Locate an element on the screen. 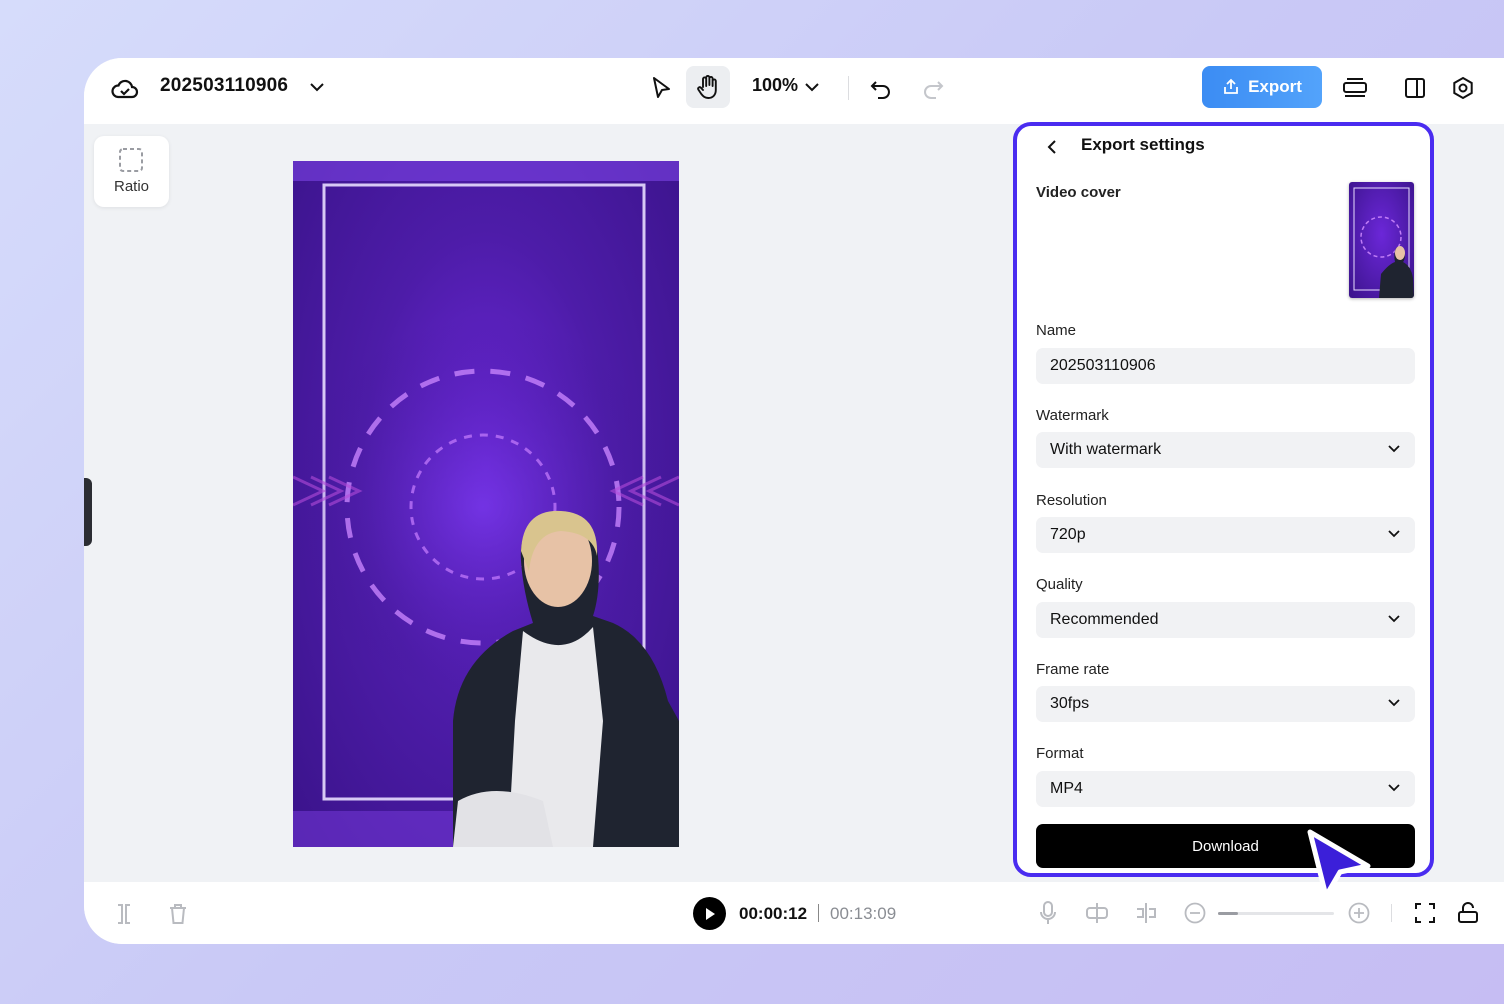 The width and height of the screenshot is (1504, 1004). export-icon is located at coordinates (1231, 86).